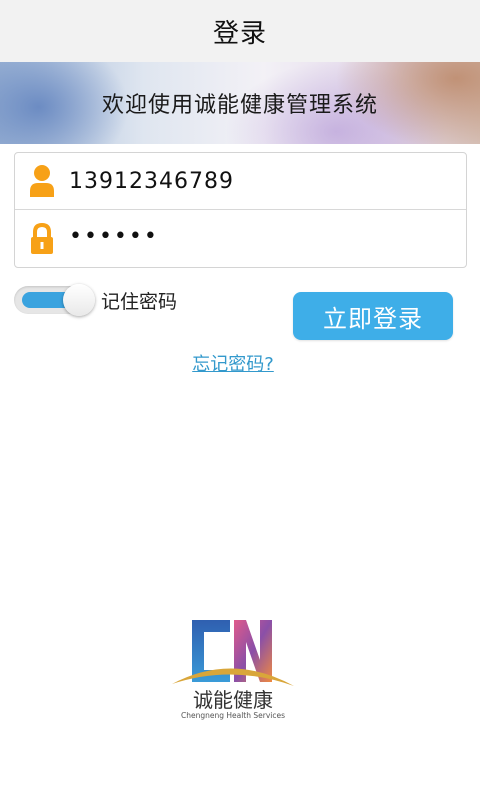 This screenshot has width=480, height=800. Describe the element at coordinates (79, 300) in the screenshot. I see `toggle-knob` at that location.